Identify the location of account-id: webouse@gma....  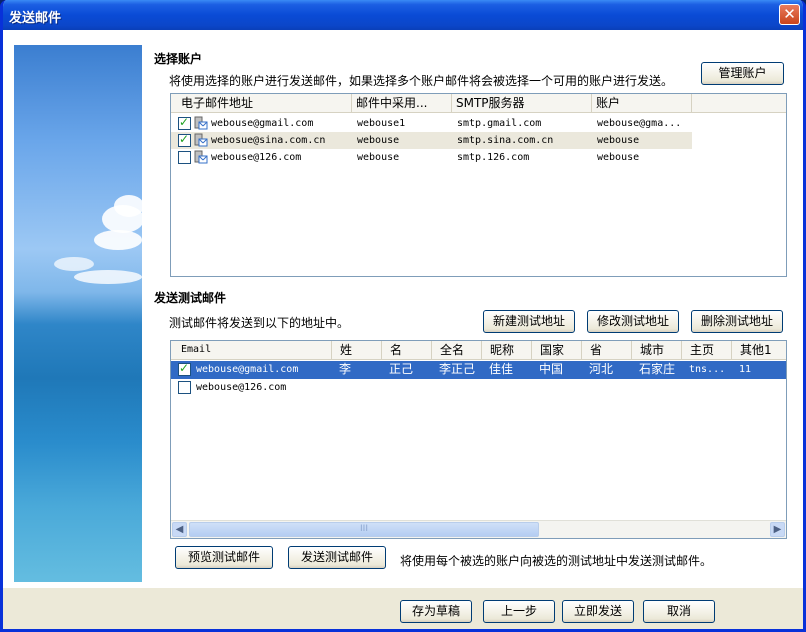
(639, 123).